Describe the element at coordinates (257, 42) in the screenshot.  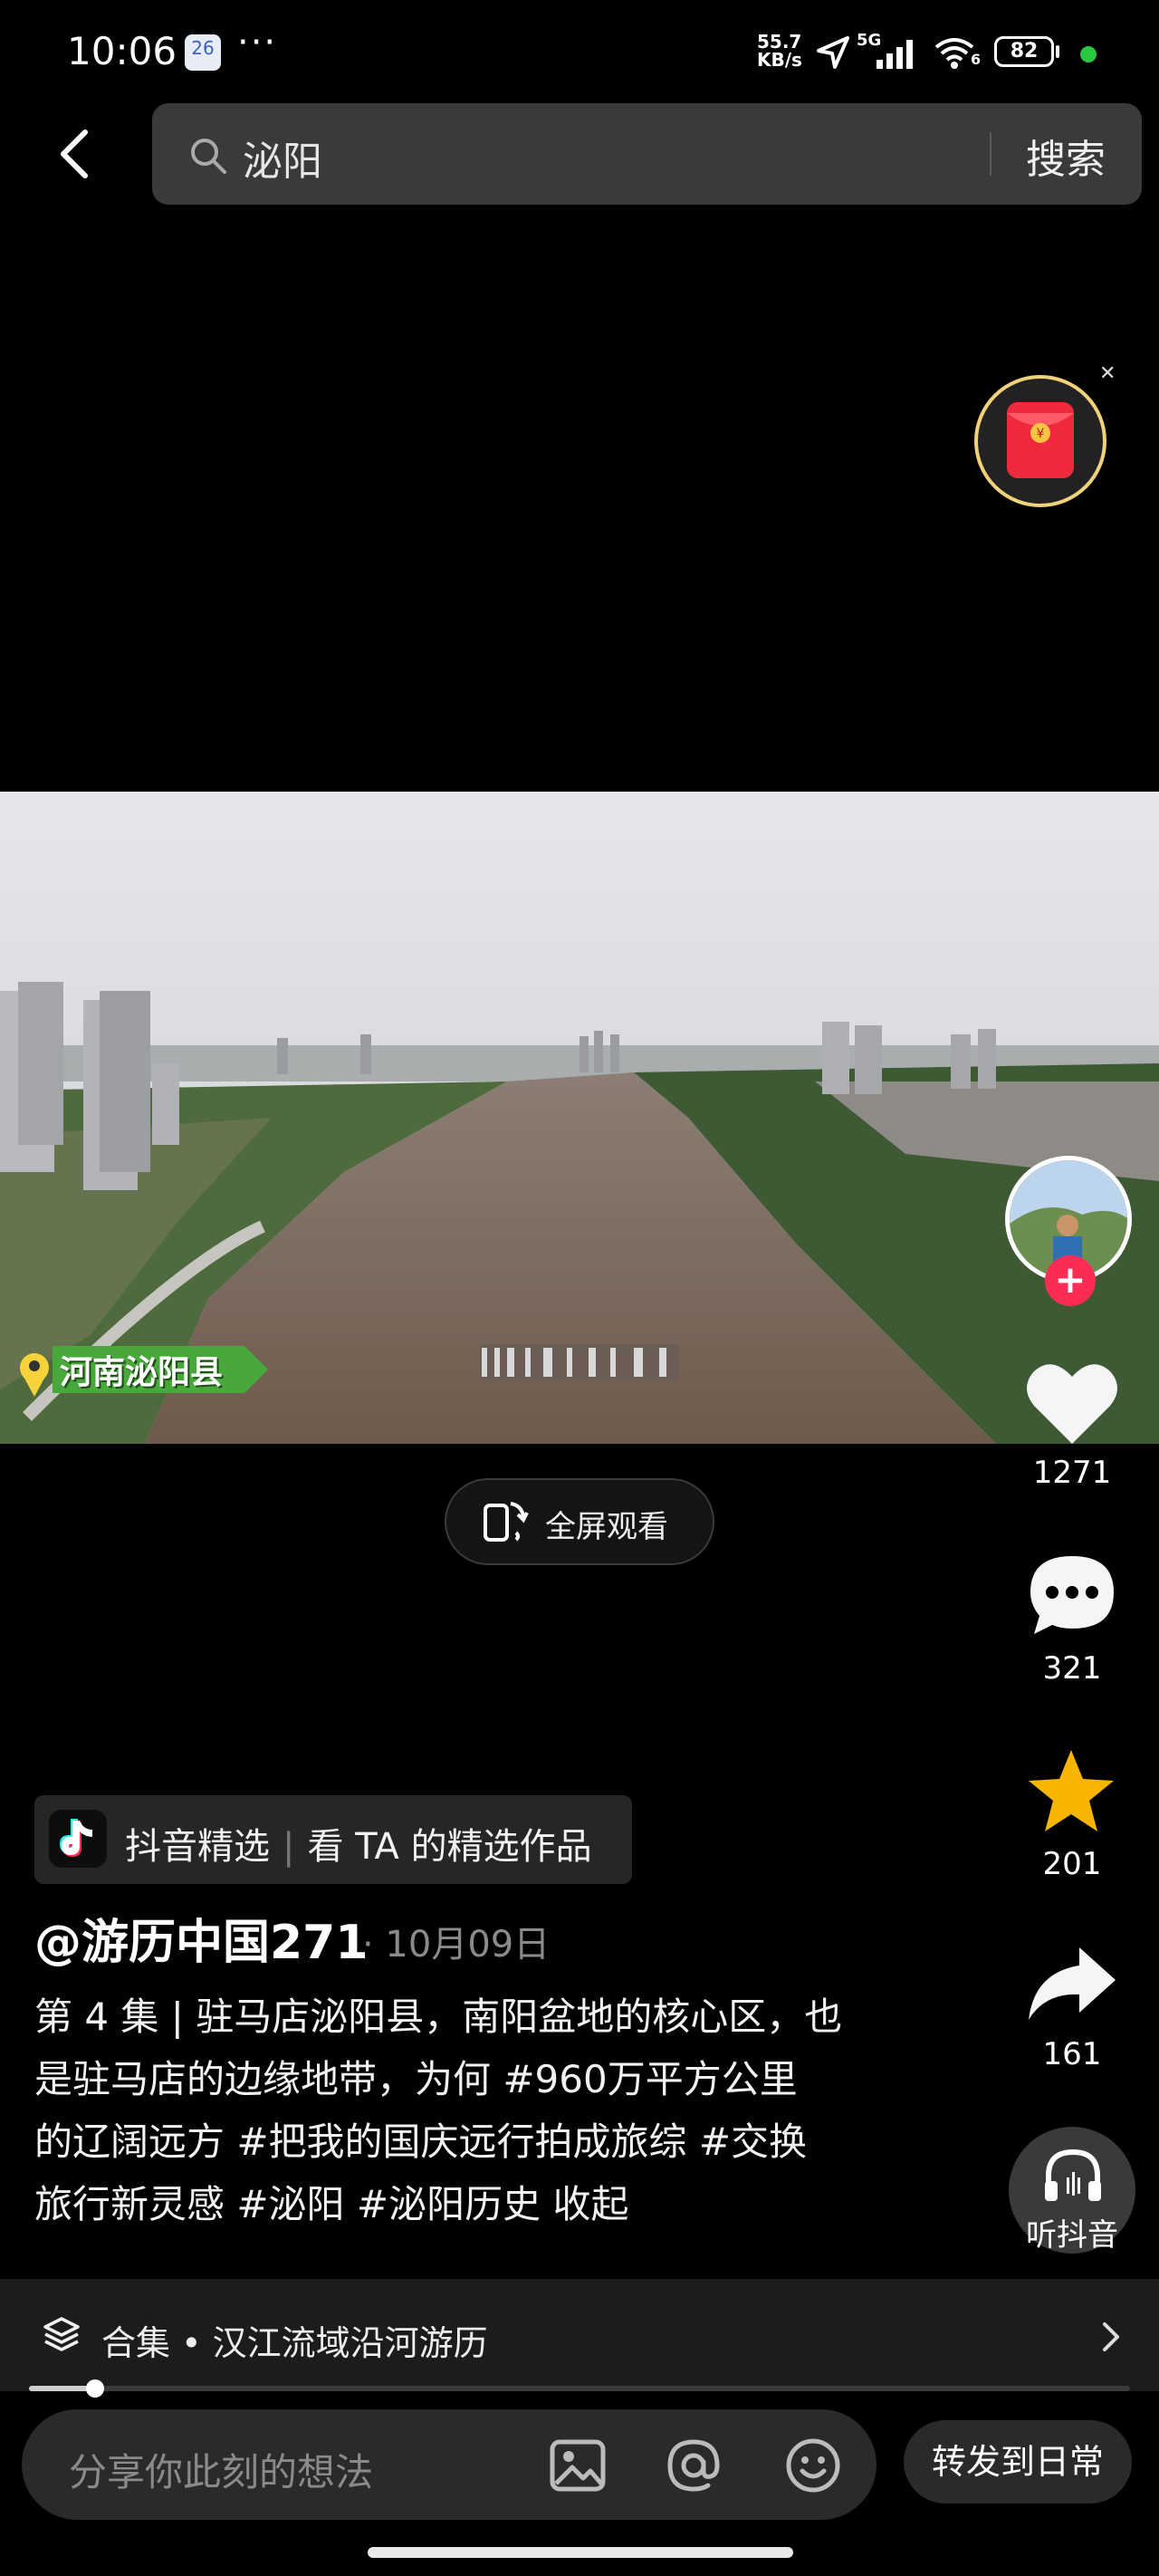
I see `more-notifications-icon: ···` at that location.